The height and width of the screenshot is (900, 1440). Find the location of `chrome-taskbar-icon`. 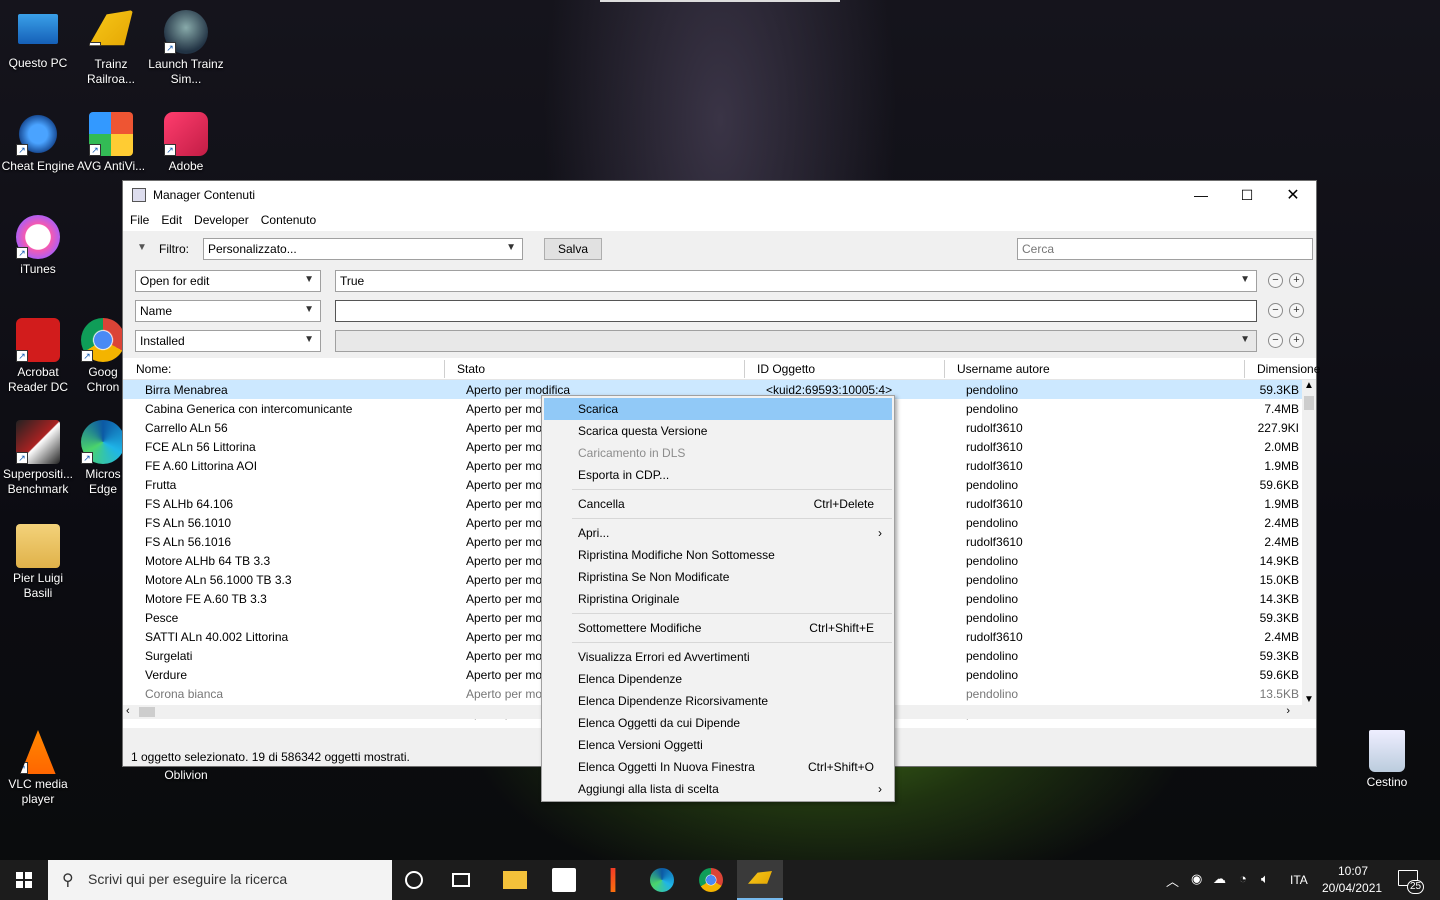

chrome-taskbar-icon is located at coordinates (711, 880).